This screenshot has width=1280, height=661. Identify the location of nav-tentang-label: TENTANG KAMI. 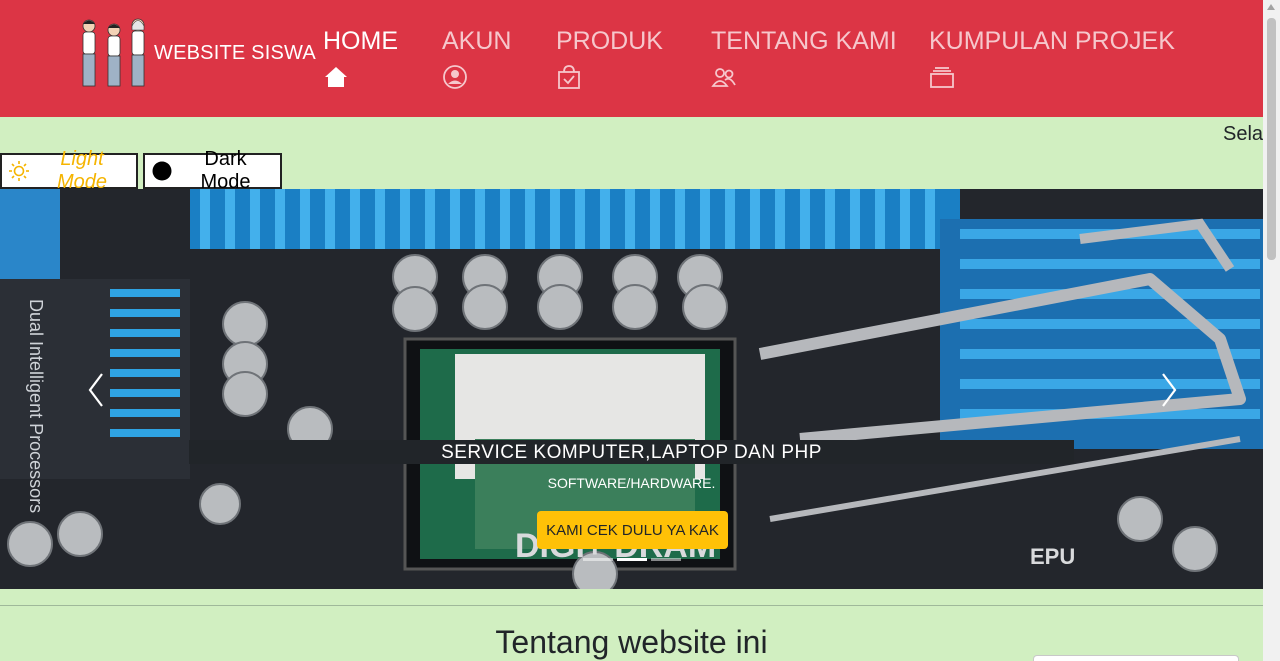
(804, 41).